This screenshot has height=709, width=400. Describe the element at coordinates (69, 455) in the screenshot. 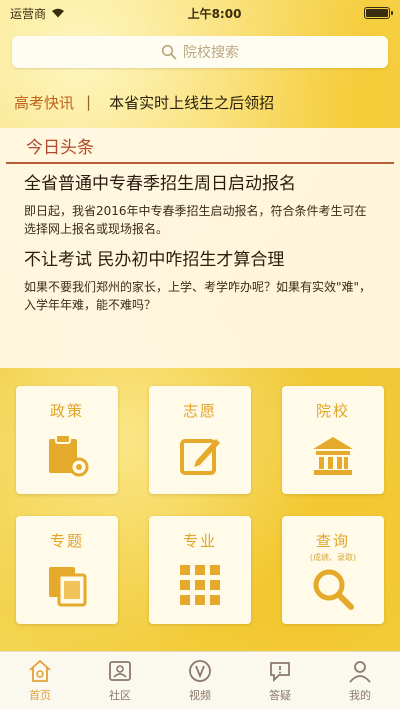

I see `clipboard-icon` at that location.